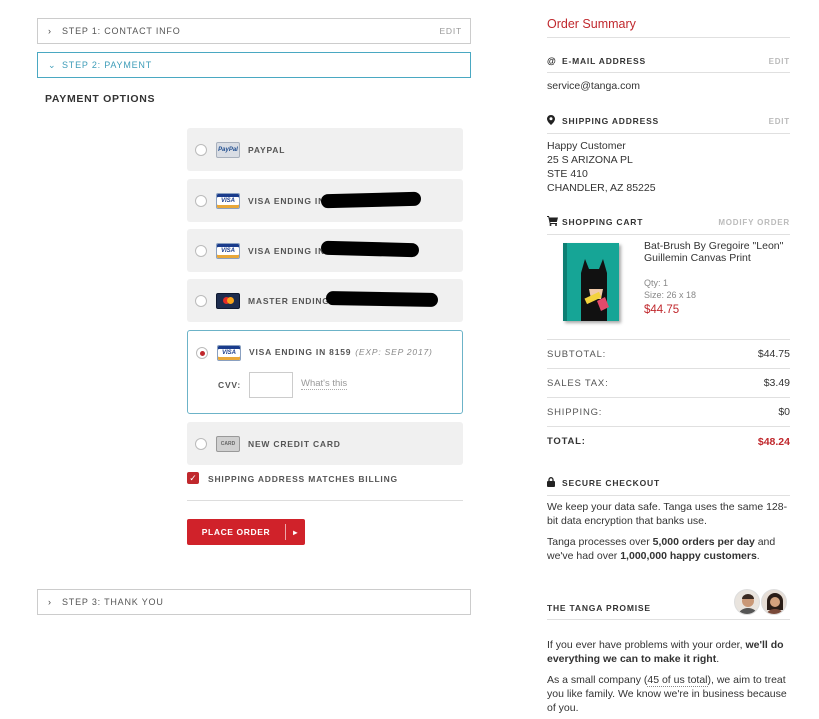 The image size is (819, 719). What do you see at coordinates (773, 354) in the screenshot?
I see `subtotal-value: $44.75` at bounding box center [773, 354].